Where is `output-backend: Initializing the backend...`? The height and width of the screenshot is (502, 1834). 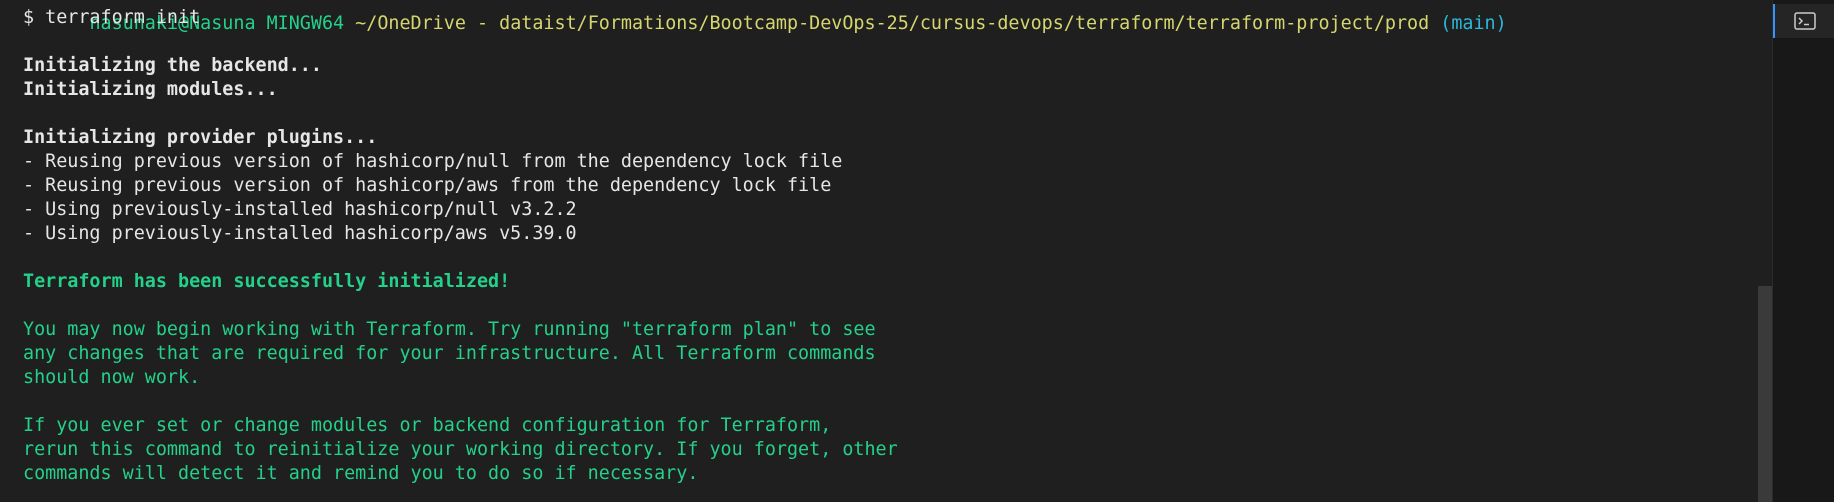 output-backend: Initializing the backend... is located at coordinates (172, 65).